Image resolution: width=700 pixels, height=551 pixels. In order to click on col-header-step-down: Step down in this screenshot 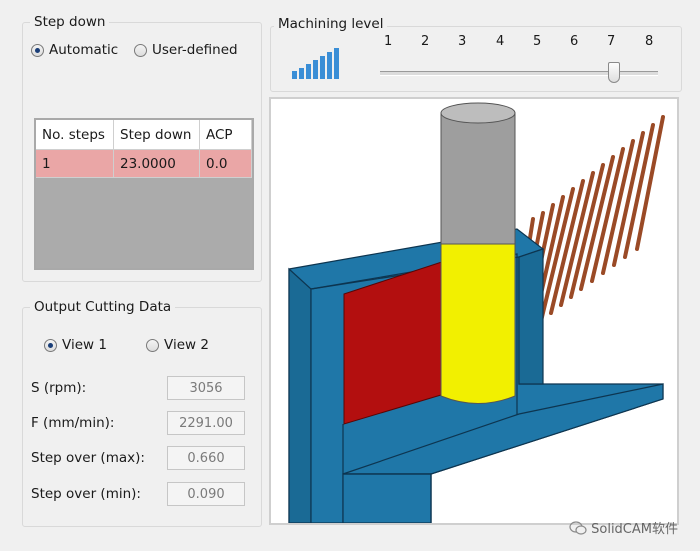, I will do `click(157, 135)`.